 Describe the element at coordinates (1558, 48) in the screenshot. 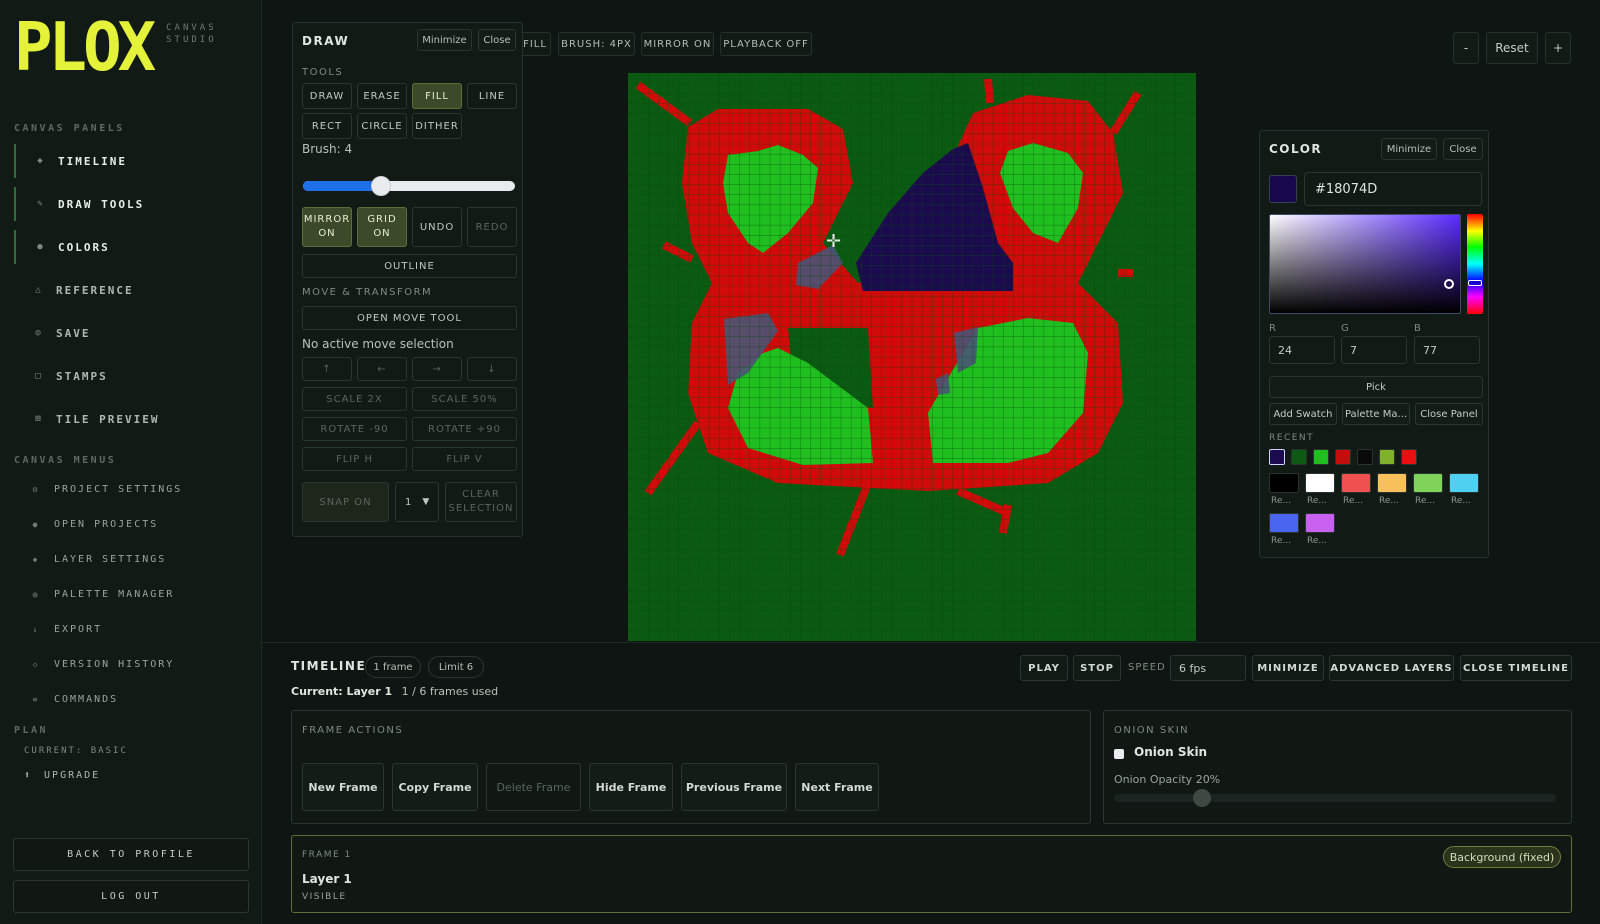

I see `zoom-in-button: +` at that location.